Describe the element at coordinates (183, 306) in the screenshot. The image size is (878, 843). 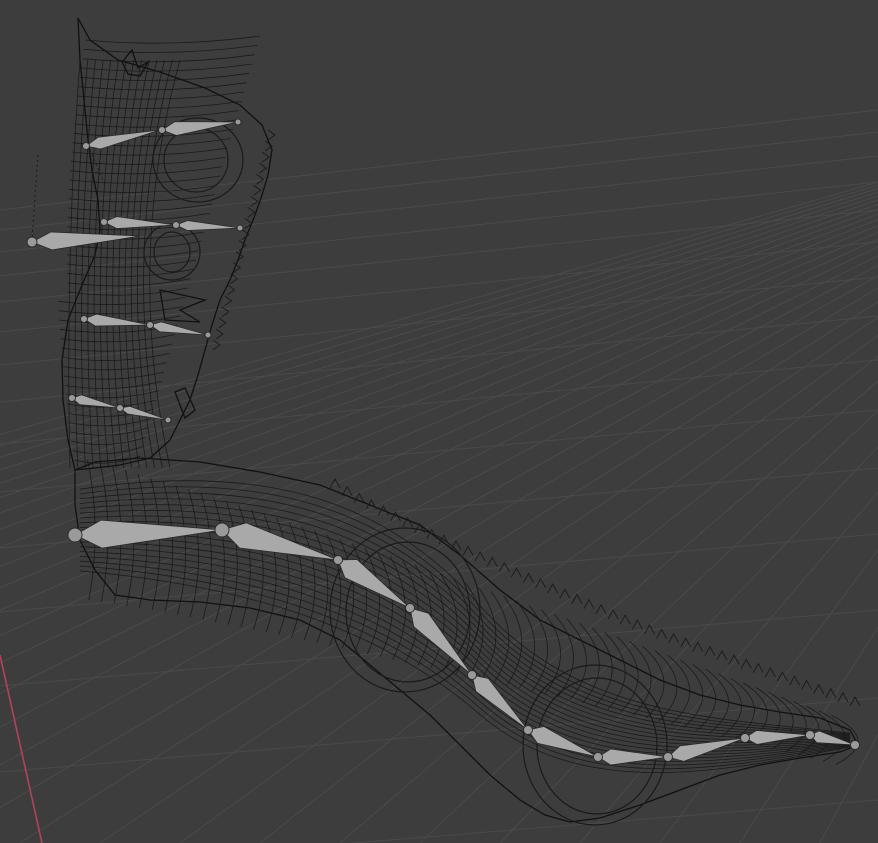
I see `fin-mid` at that location.